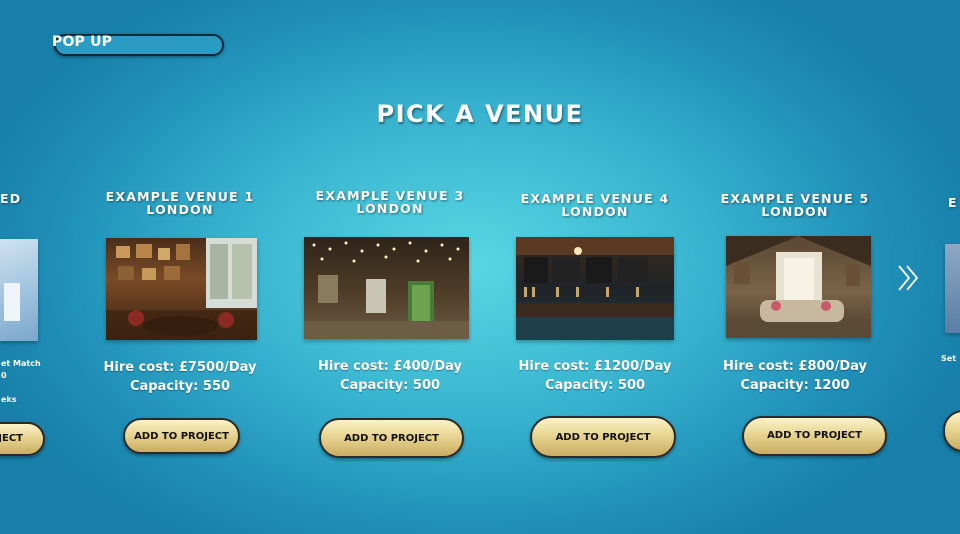 This screenshot has height=534, width=960. I want to click on venue-card-title: EXAMPLE VENUE 4 LONDON, so click(595, 205).